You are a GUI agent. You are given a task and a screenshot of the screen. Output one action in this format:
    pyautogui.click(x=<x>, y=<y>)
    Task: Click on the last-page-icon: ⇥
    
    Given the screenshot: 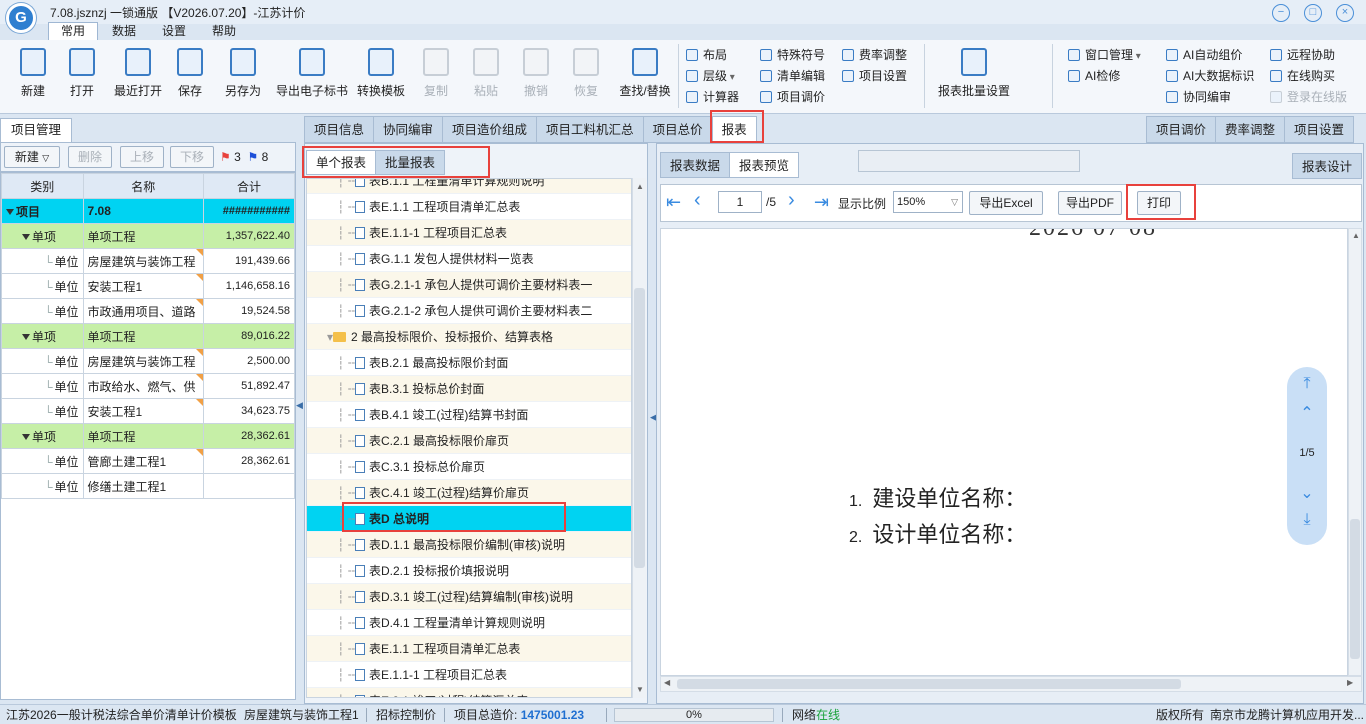 What is the action you would take?
    pyautogui.click(x=821, y=202)
    